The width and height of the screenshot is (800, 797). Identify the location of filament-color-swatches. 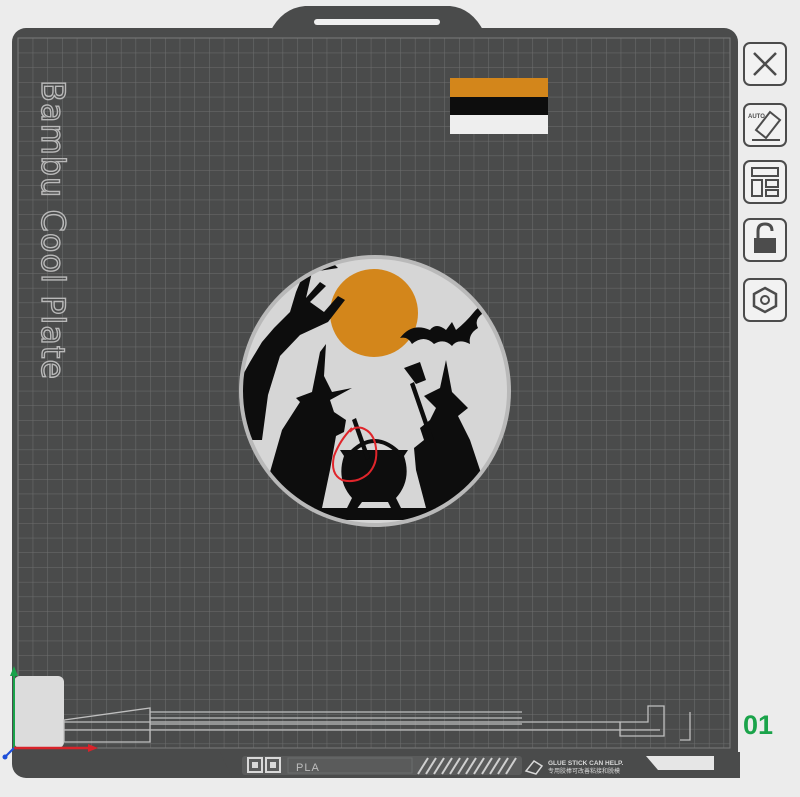
(499, 106).